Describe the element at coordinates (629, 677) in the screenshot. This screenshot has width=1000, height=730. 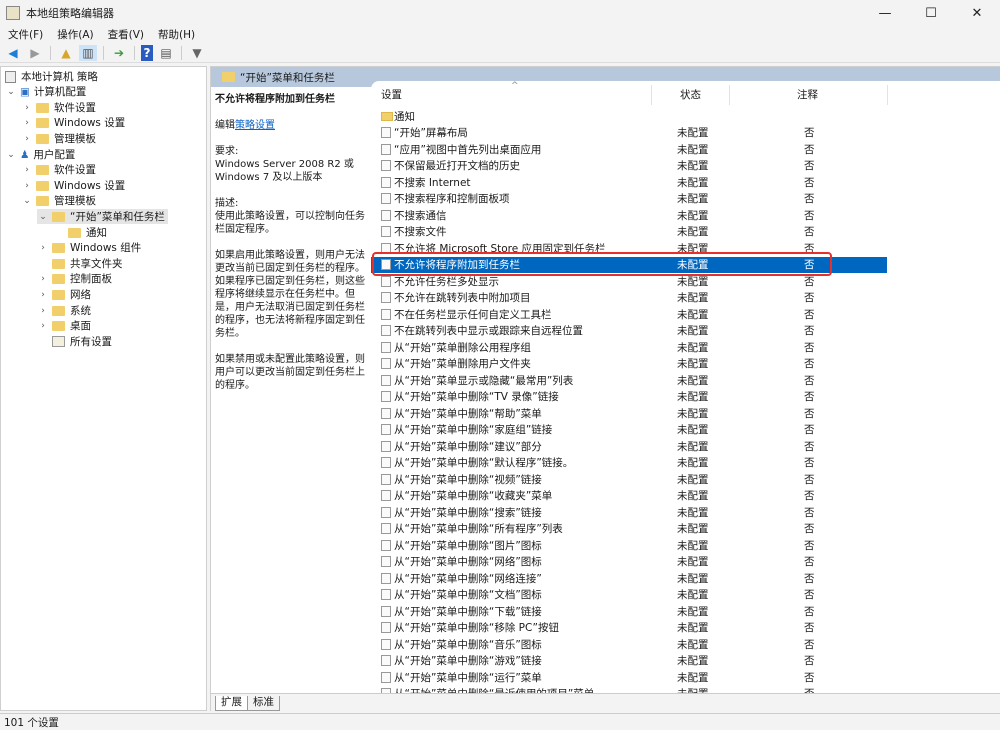
I see `list-item: 从“开始”菜单中删除“运行”菜单 未配置 否` at that location.